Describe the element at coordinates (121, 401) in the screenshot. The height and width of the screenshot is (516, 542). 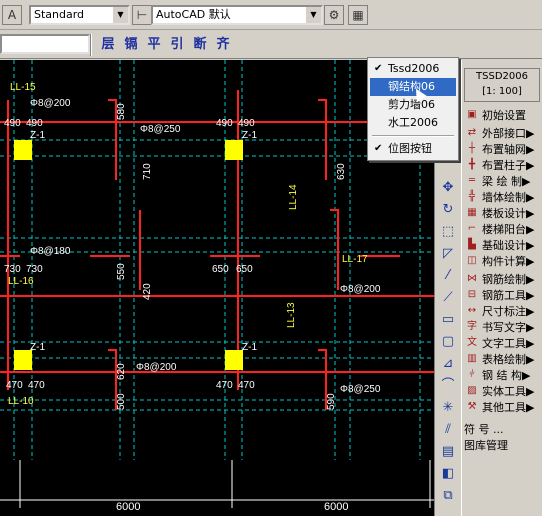
I see `dimension-label: 500` at that location.